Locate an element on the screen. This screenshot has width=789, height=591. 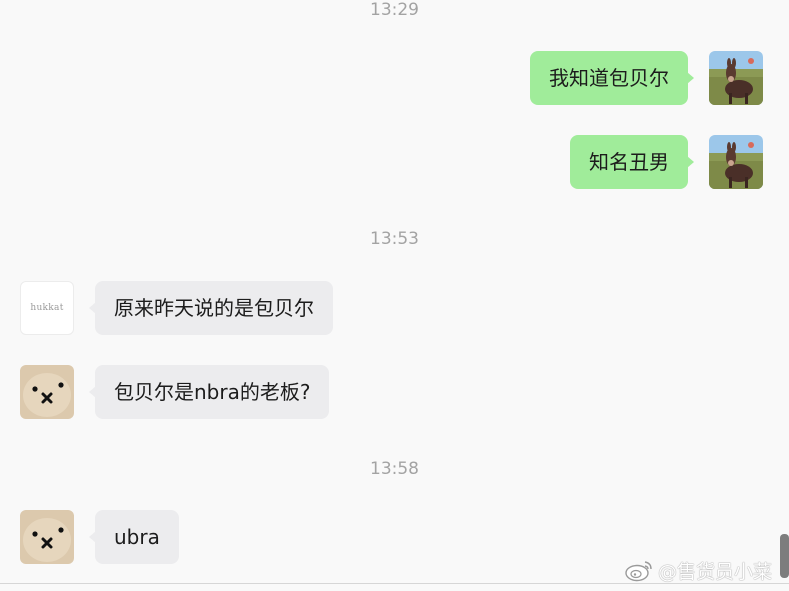
logo-text: hukkat is located at coordinates (47, 308).